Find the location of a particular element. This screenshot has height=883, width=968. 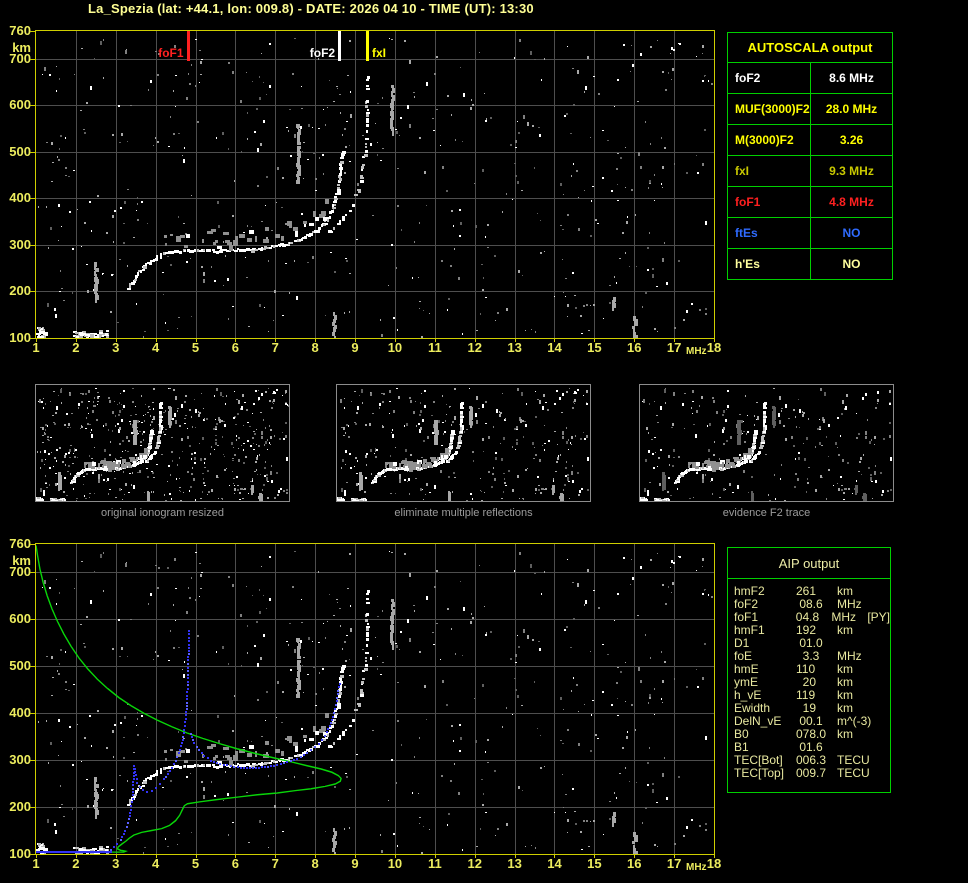

x-axis-unit-label: MHz is located at coordinates (696, 351).